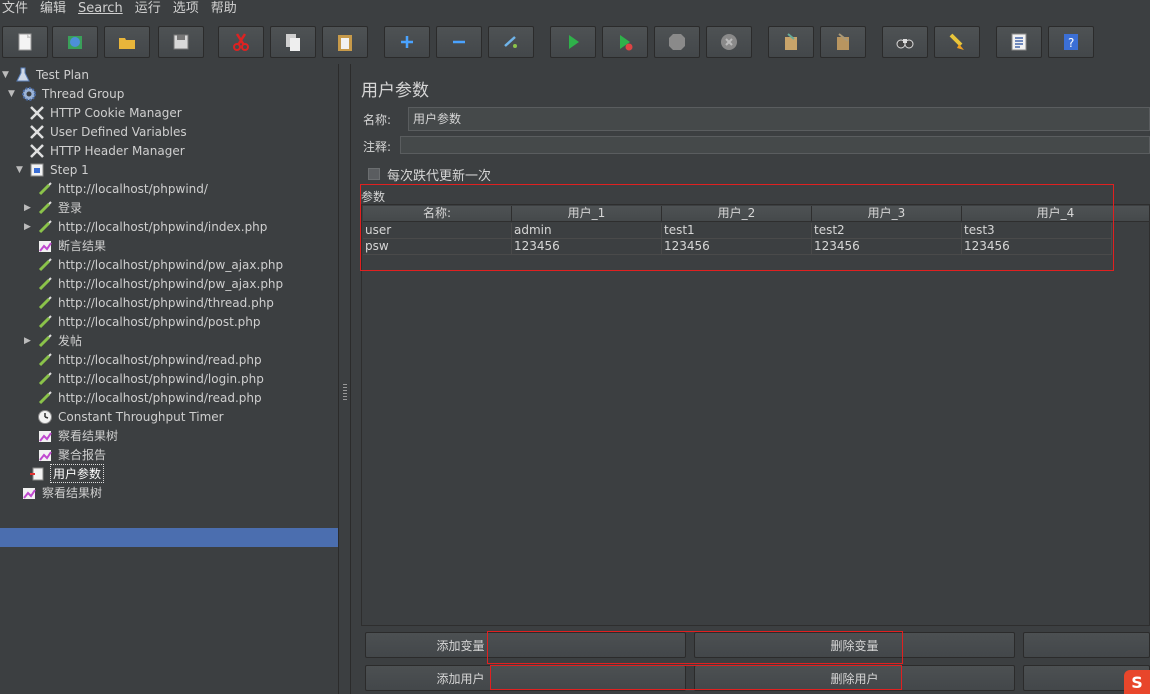 Image resolution: width=1150 pixels, height=694 pixels. I want to click on menu-run: 运行, so click(150, 9).